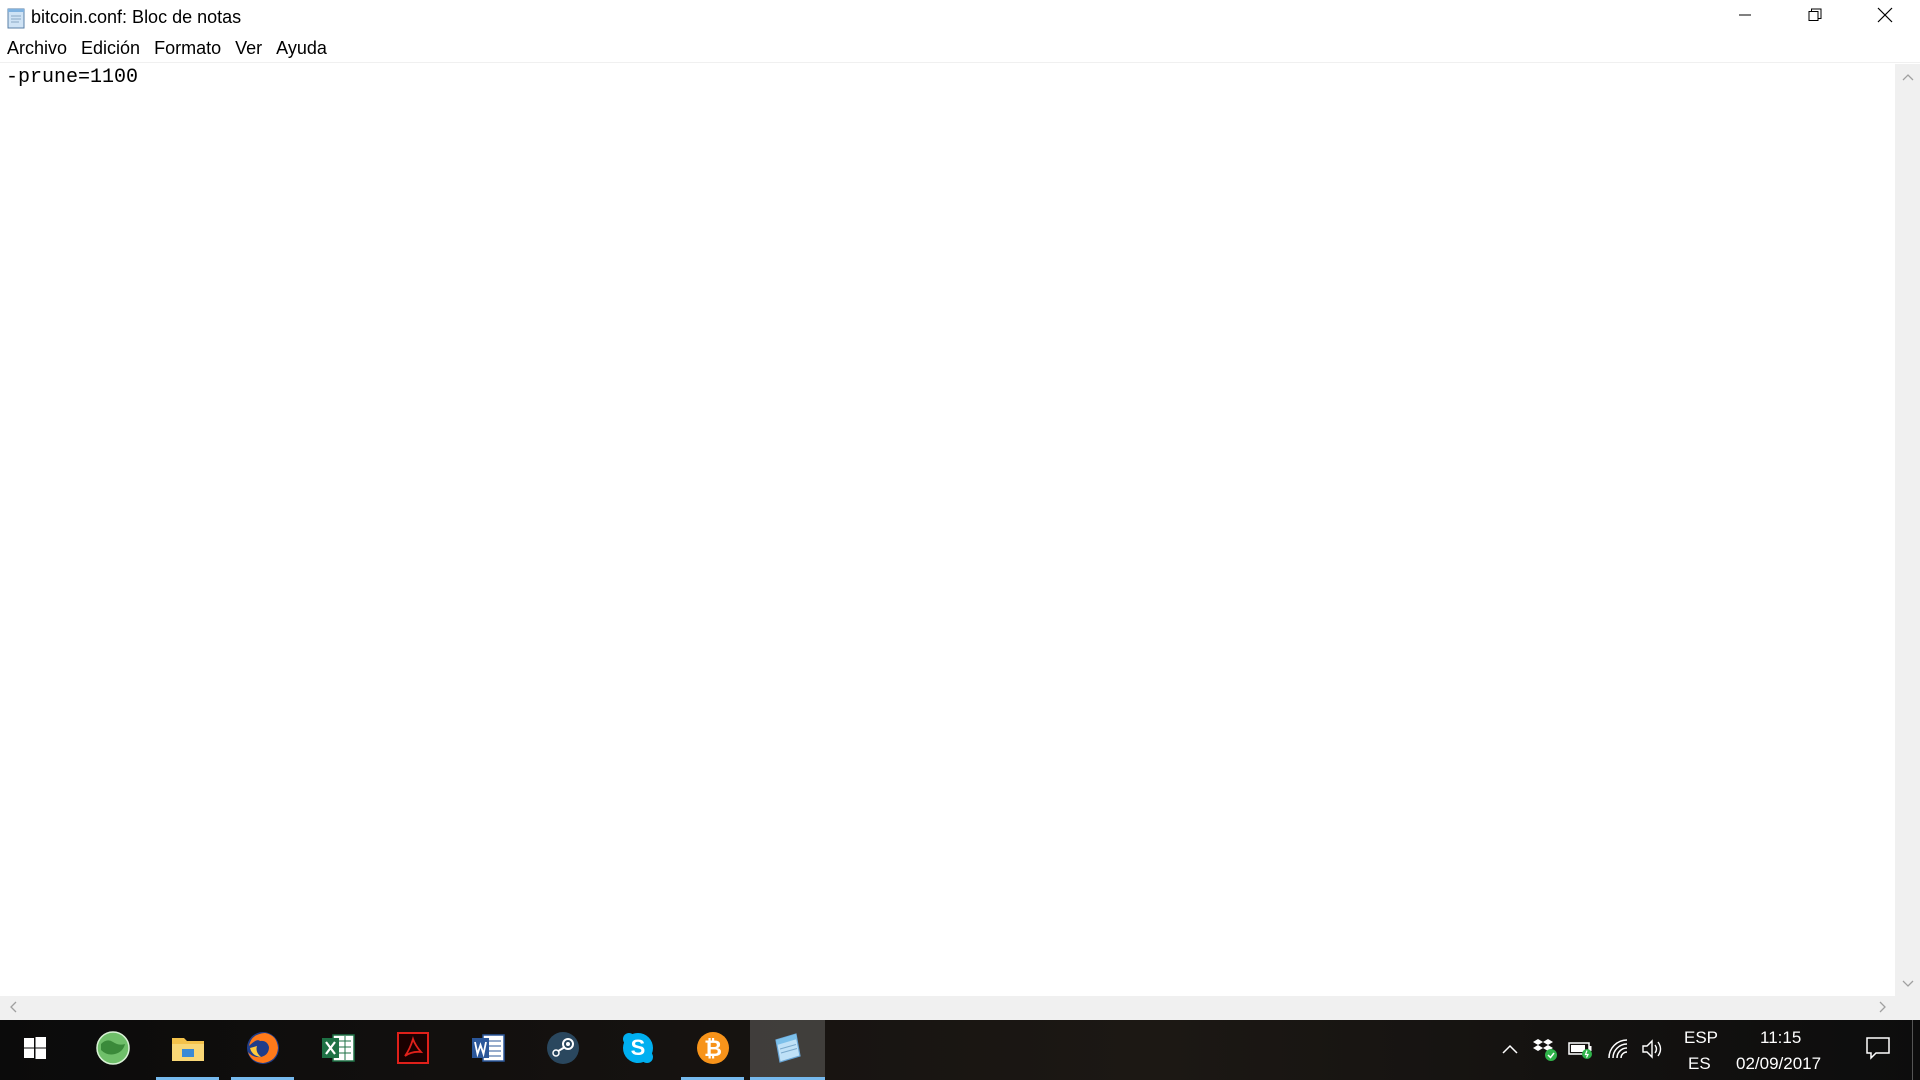  I want to click on tray-wifi, so click(1619, 1051).